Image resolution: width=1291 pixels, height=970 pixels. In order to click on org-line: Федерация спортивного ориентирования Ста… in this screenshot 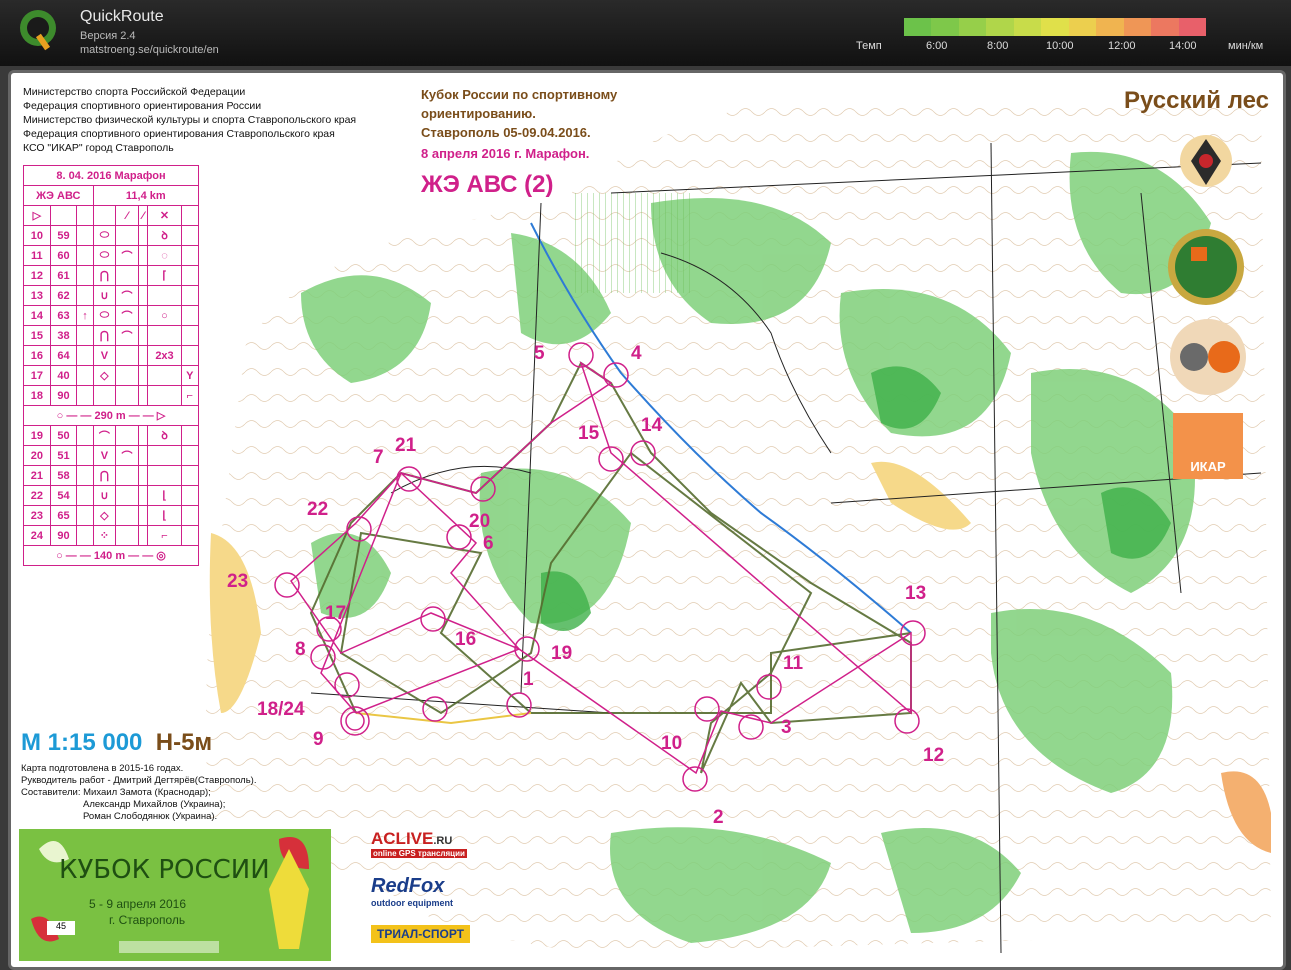, I will do `click(179, 134)`.